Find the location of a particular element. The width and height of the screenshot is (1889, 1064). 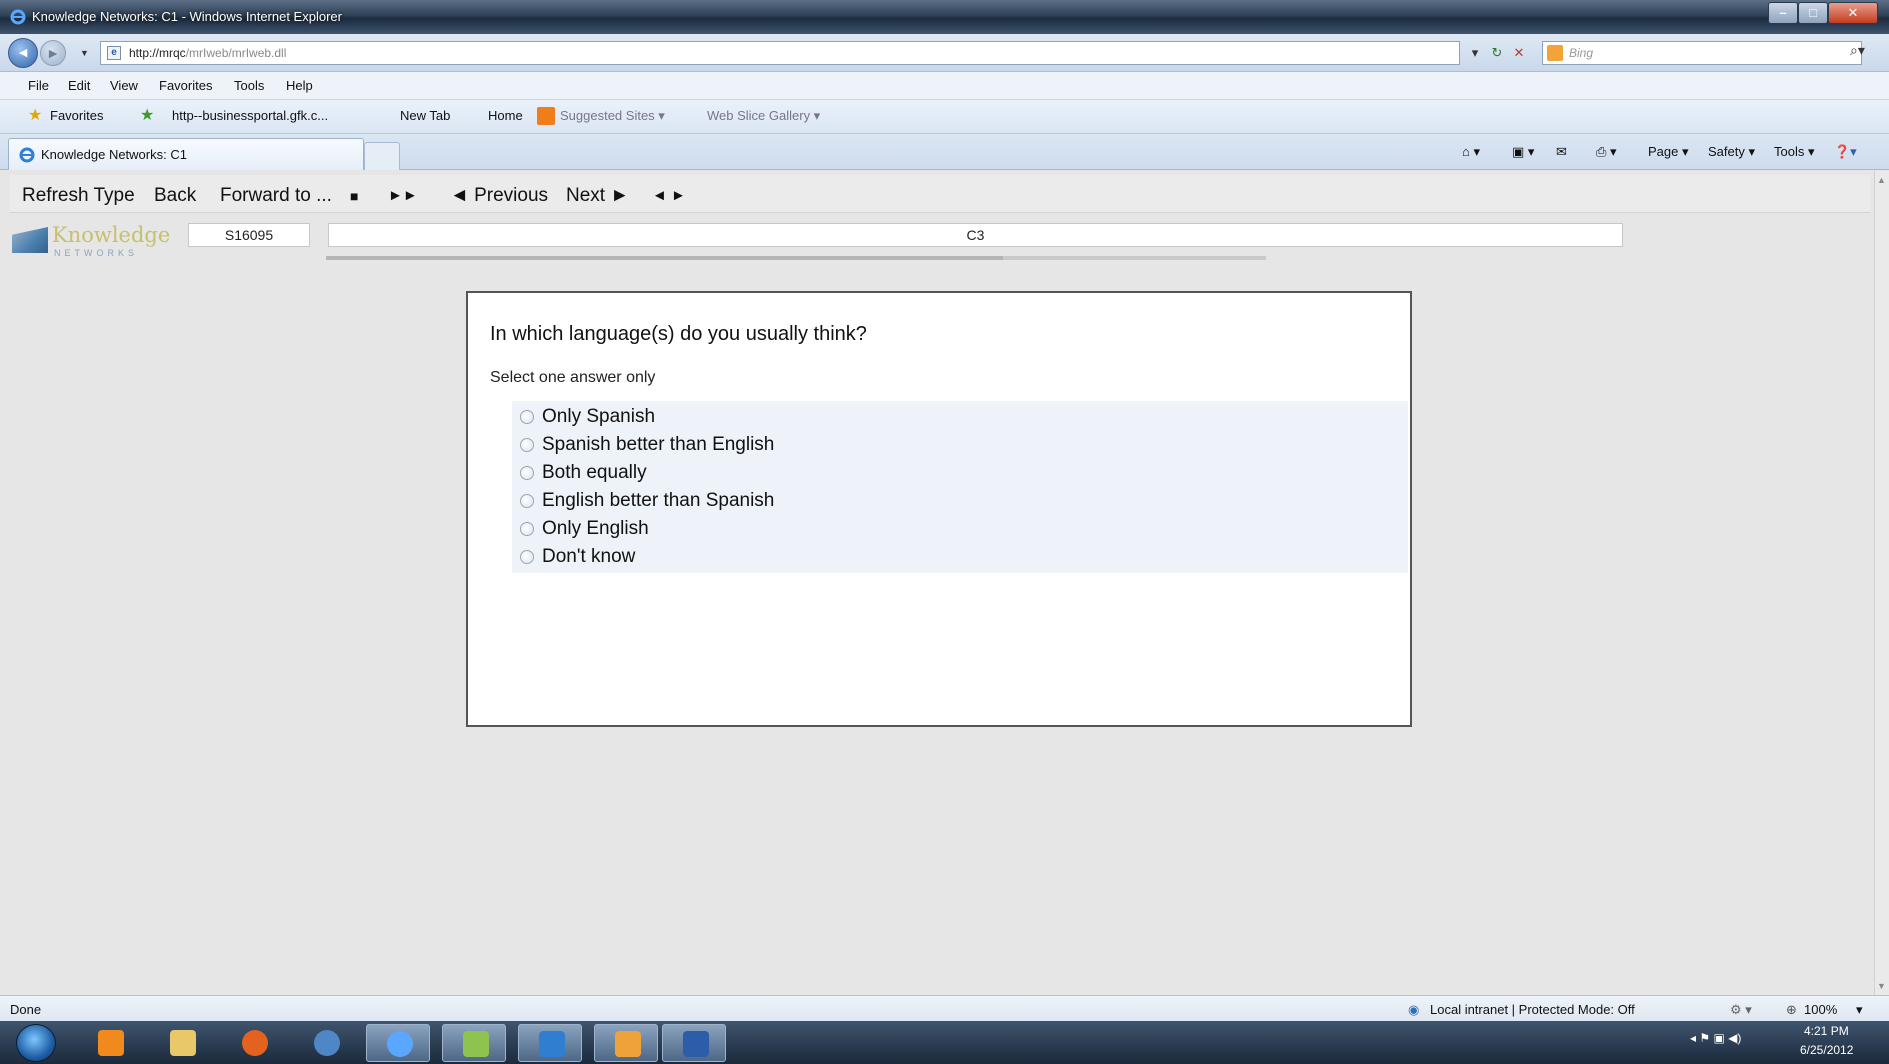

back-button: ◄ is located at coordinates (23, 53).